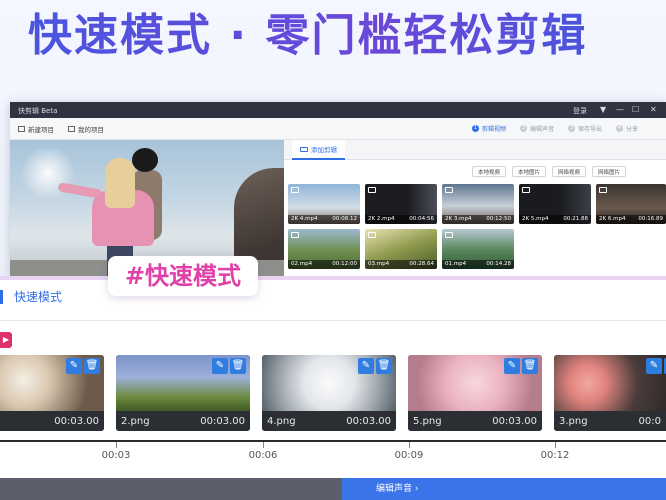  What do you see at coordinates (569, 171) in the screenshot?
I see `web-video-button: 网络视频` at bounding box center [569, 171].